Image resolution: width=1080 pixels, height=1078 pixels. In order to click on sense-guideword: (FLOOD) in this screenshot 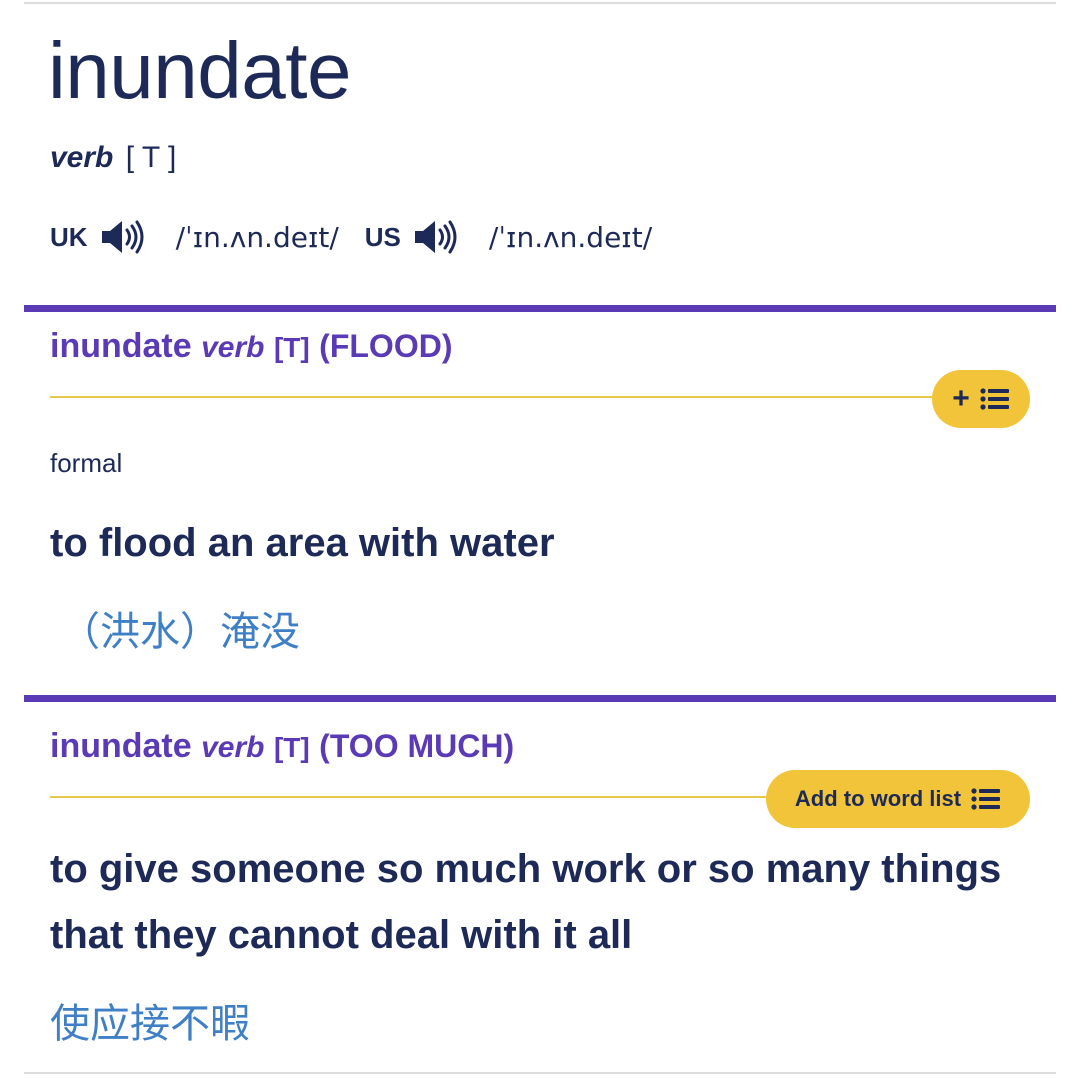, I will do `click(386, 346)`.